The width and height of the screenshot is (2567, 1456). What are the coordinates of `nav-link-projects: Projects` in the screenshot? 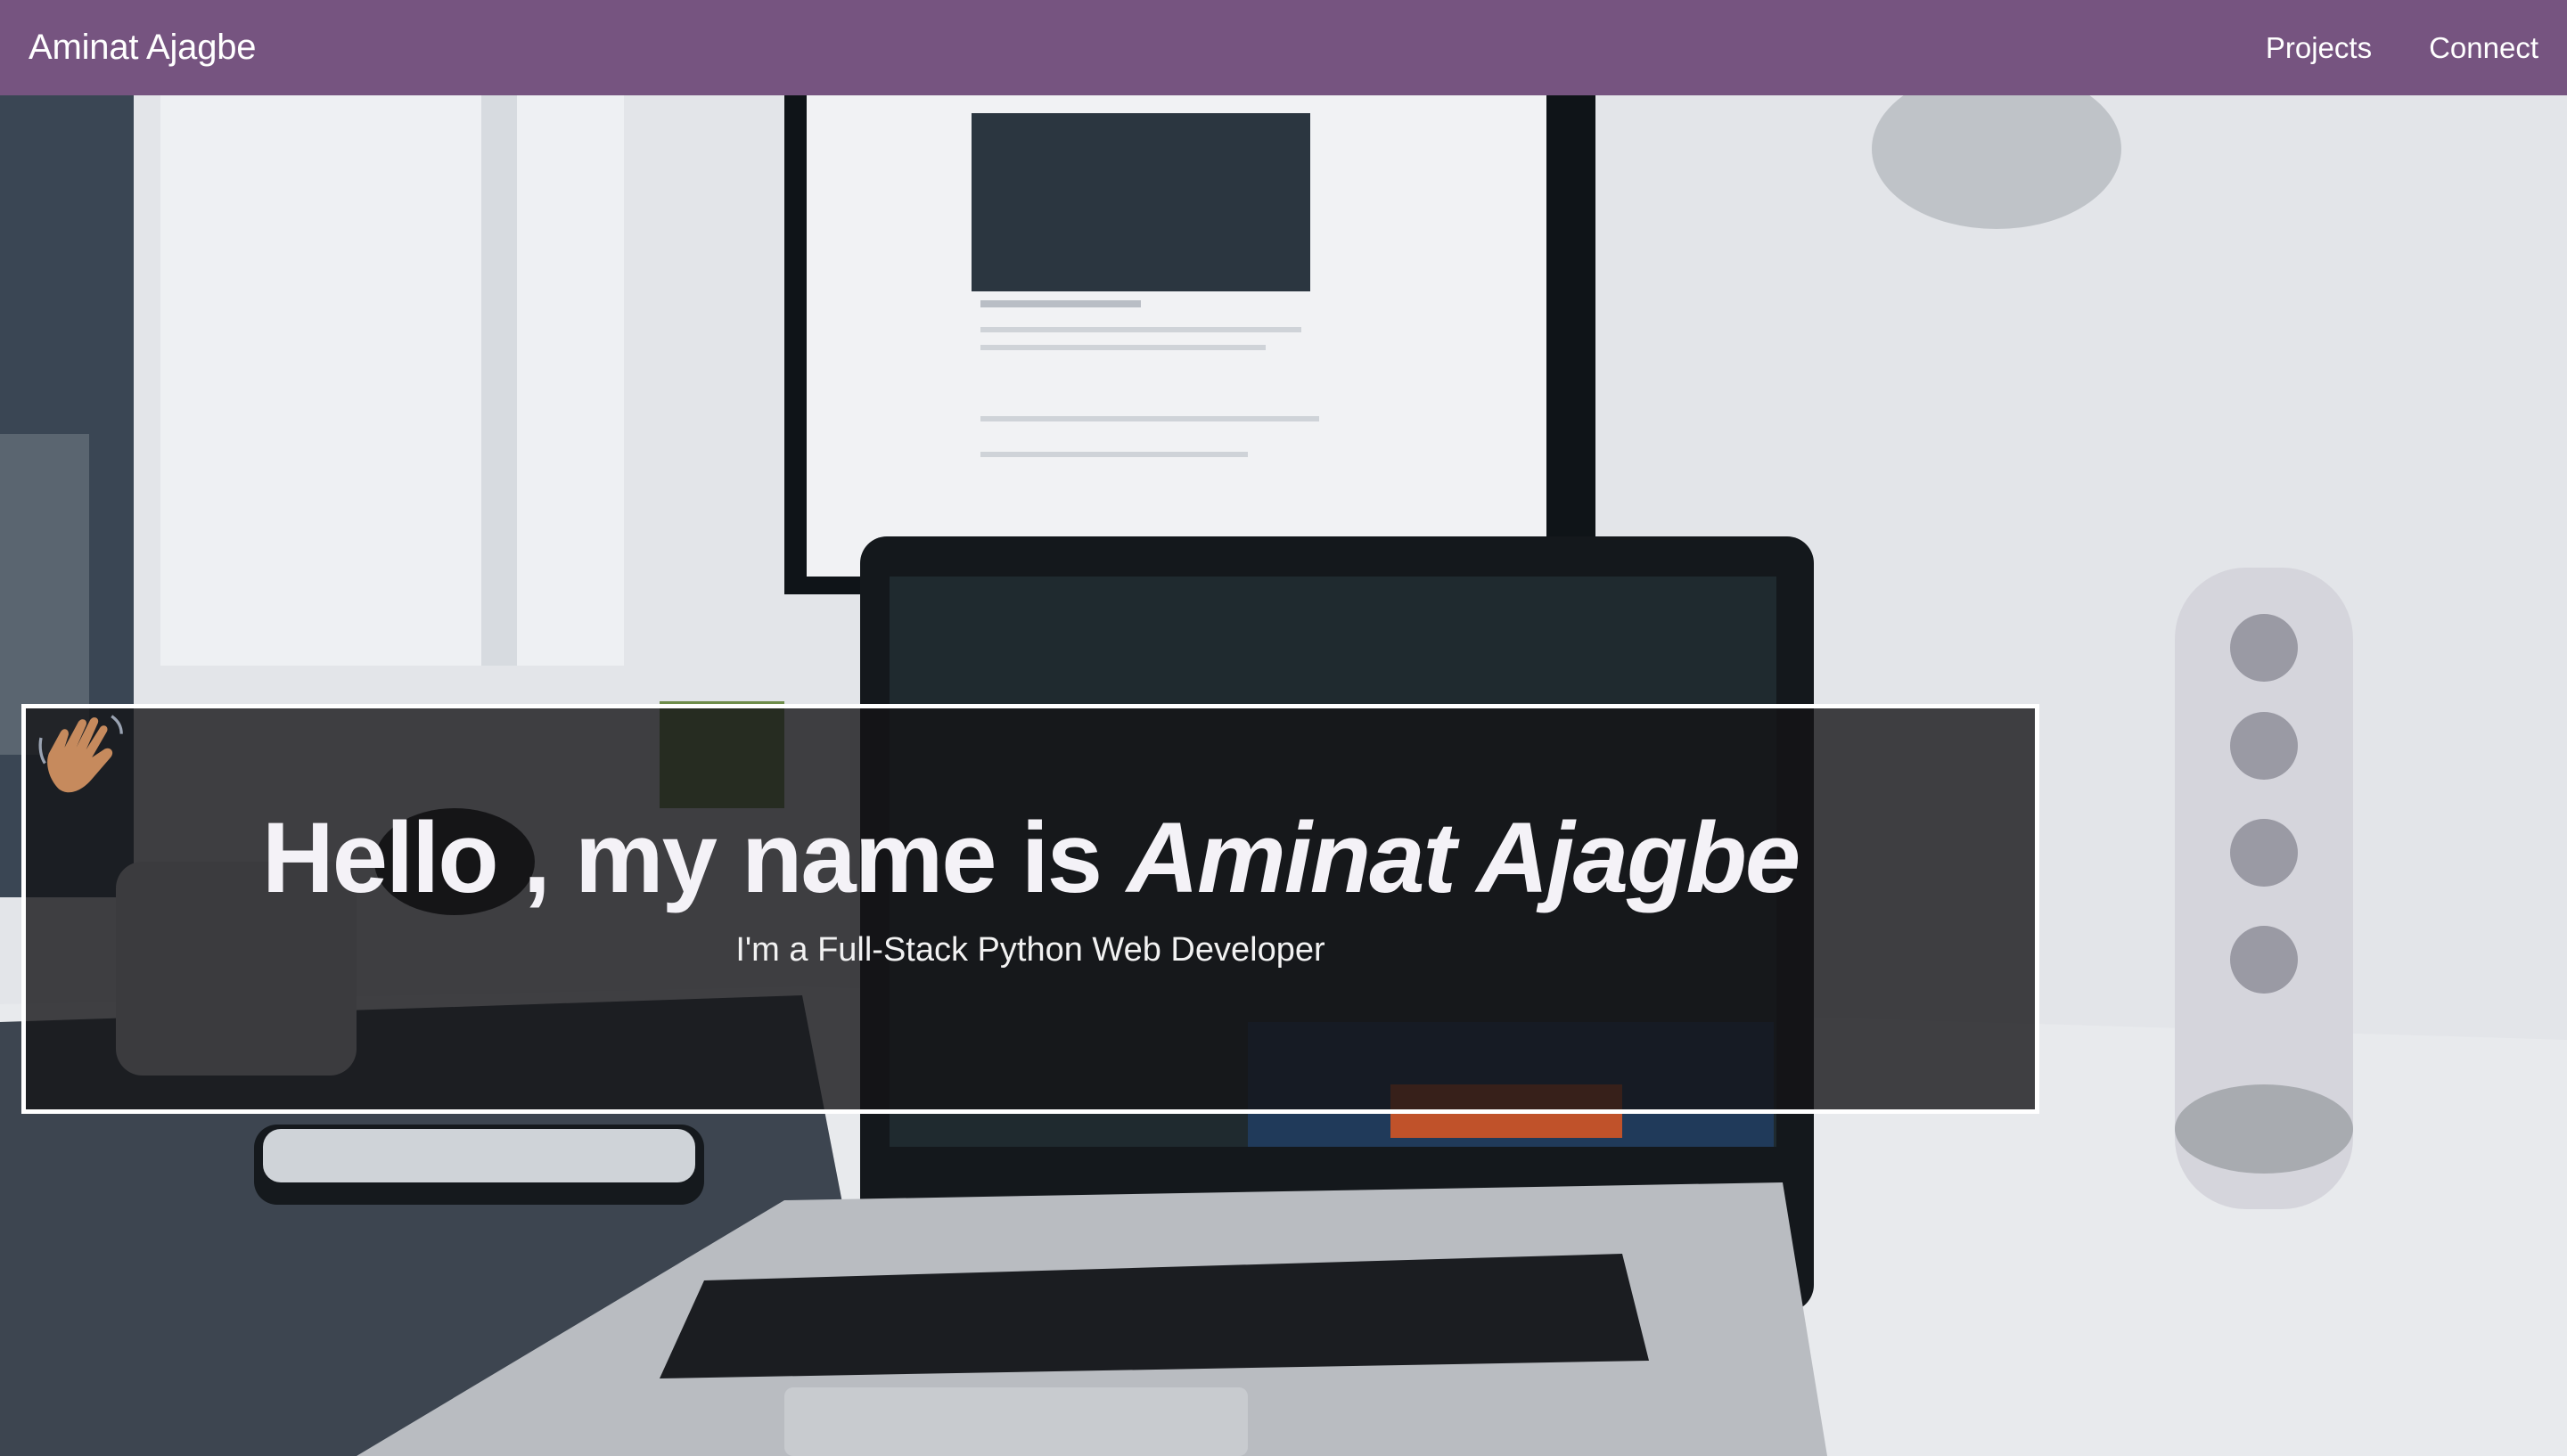 It's located at (2319, 48).